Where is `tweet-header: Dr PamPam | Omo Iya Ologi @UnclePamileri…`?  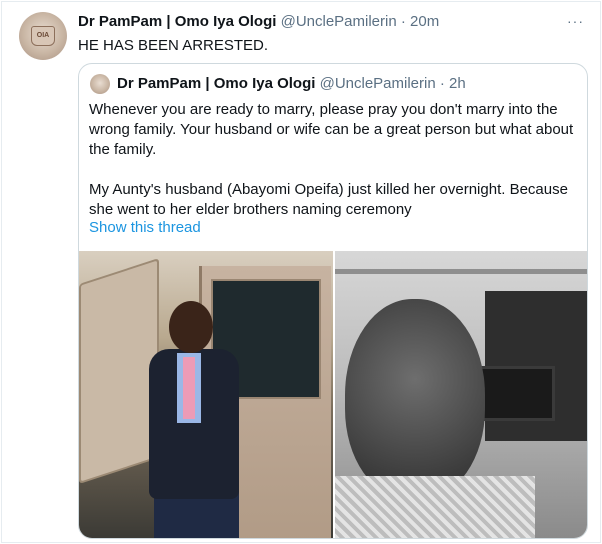 tweet-header: Dr PamPam | Omo Iya Ologi @UnclePamileri… is located at coordinates (258, 21).